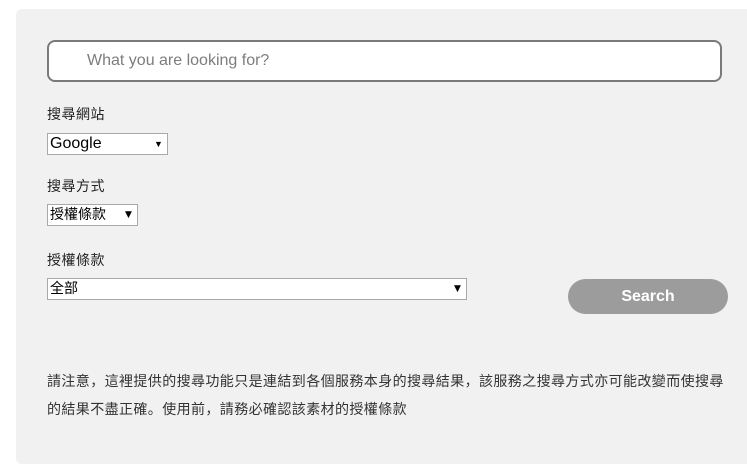  What do you see at coordinates (387, 61) in the screenshot?
I see `search-input` at bounding box center [387, 61].